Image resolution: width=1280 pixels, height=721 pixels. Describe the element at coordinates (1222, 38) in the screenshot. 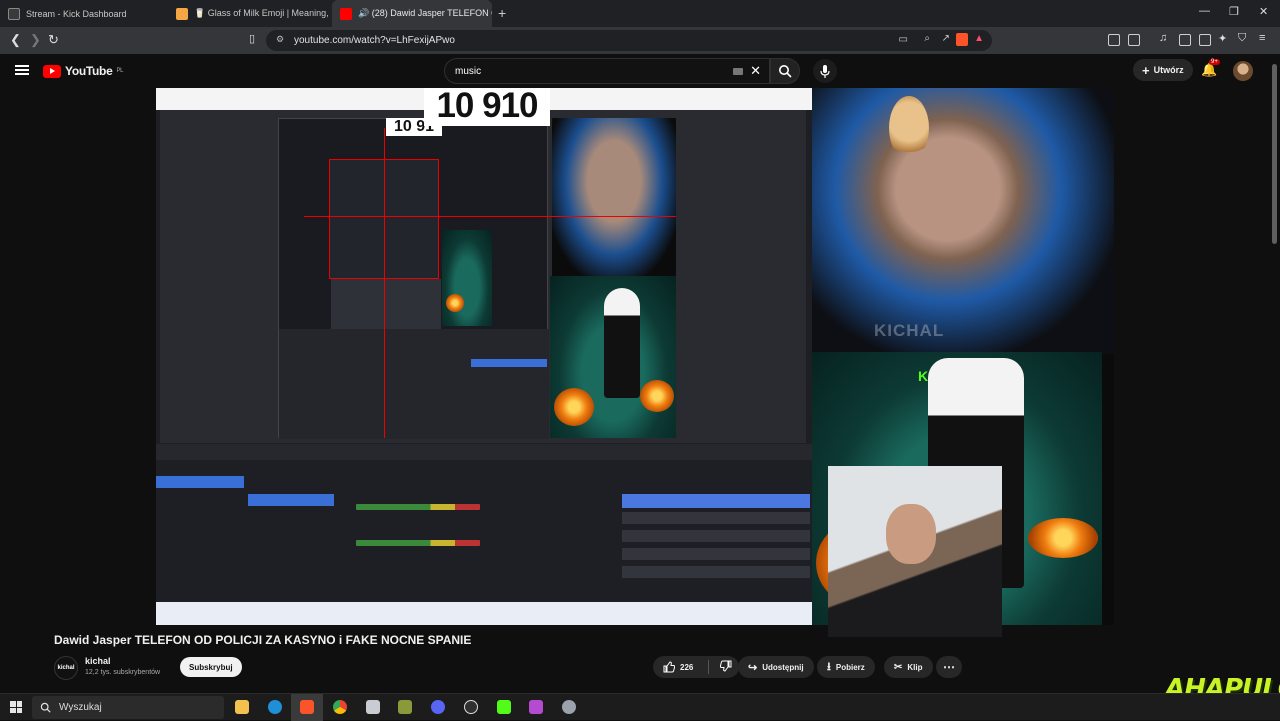

I see `leo-ai-icon: ✦` at that location.